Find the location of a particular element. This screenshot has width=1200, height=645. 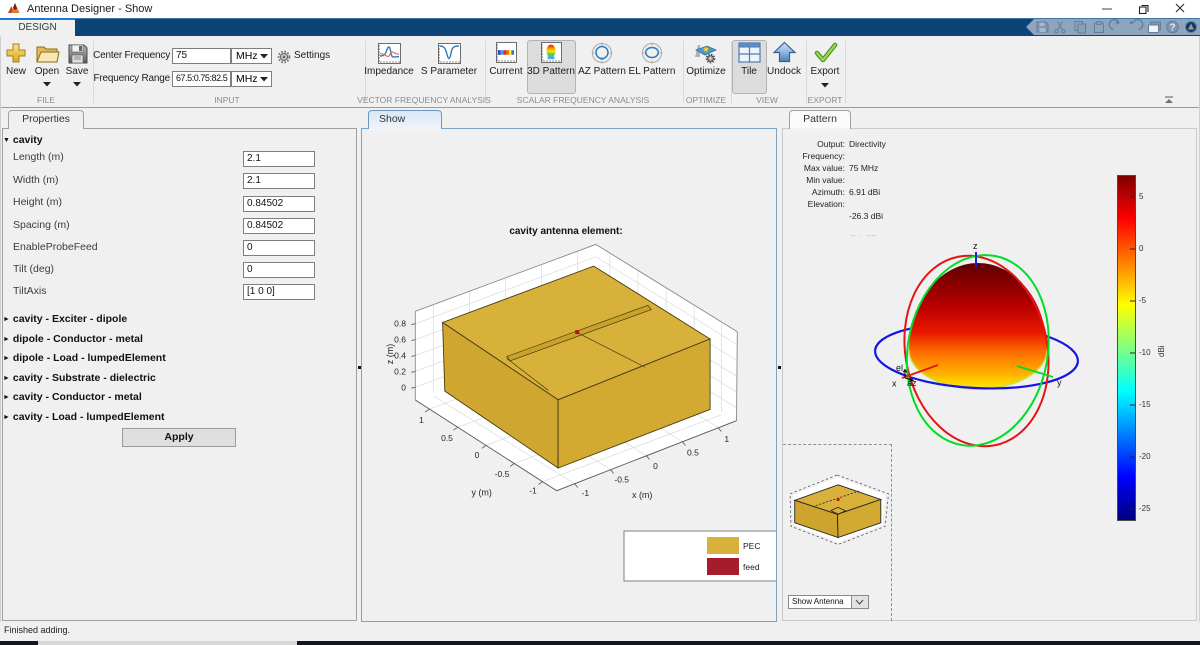

svg-text: x is located at coordinates (894, 384).